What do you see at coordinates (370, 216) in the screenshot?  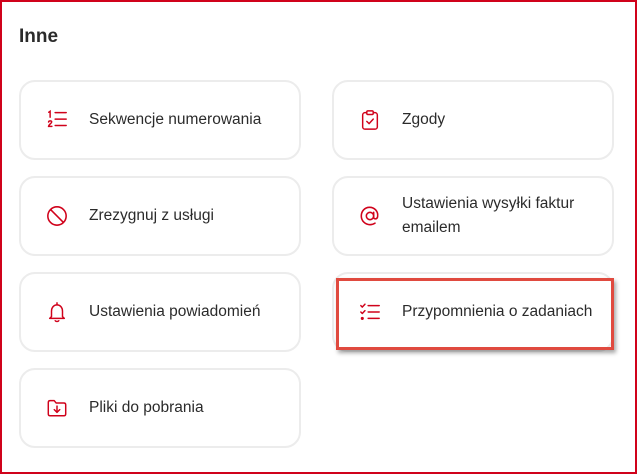 I see `at-sign-icon` at bounding box center [370, 216].